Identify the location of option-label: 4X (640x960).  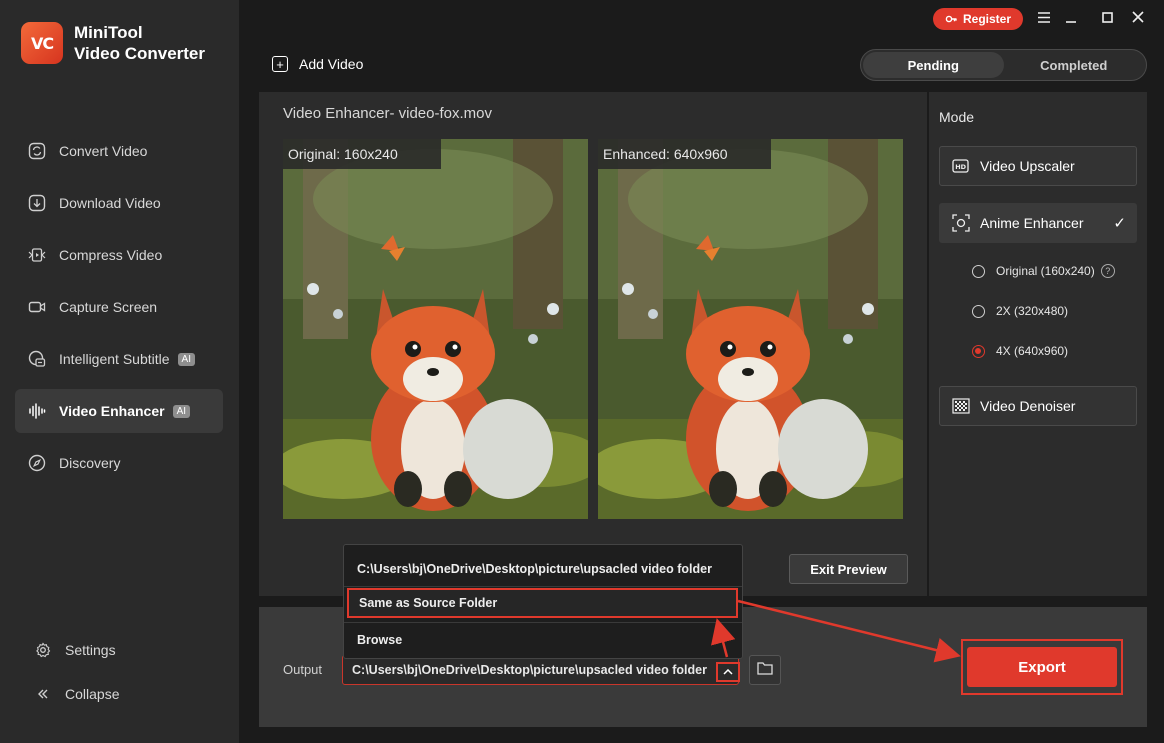
(1032, 351).